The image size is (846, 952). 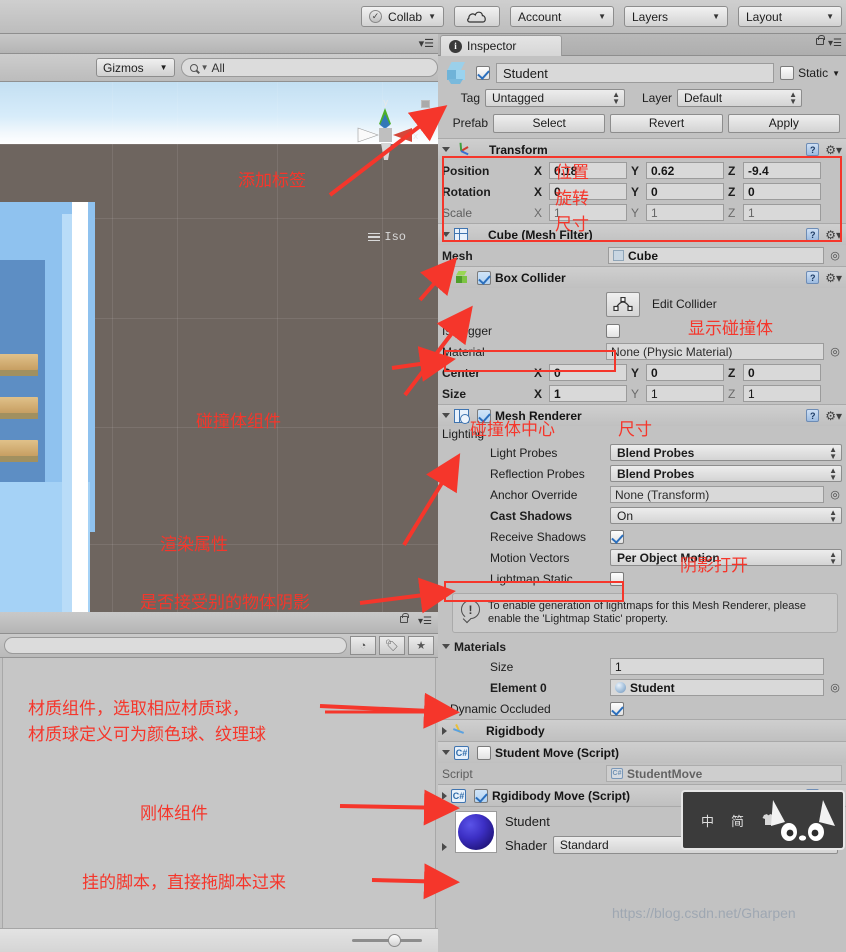 I want to click on filter-by-type-icon: ◔, so click(x=363, y=645).